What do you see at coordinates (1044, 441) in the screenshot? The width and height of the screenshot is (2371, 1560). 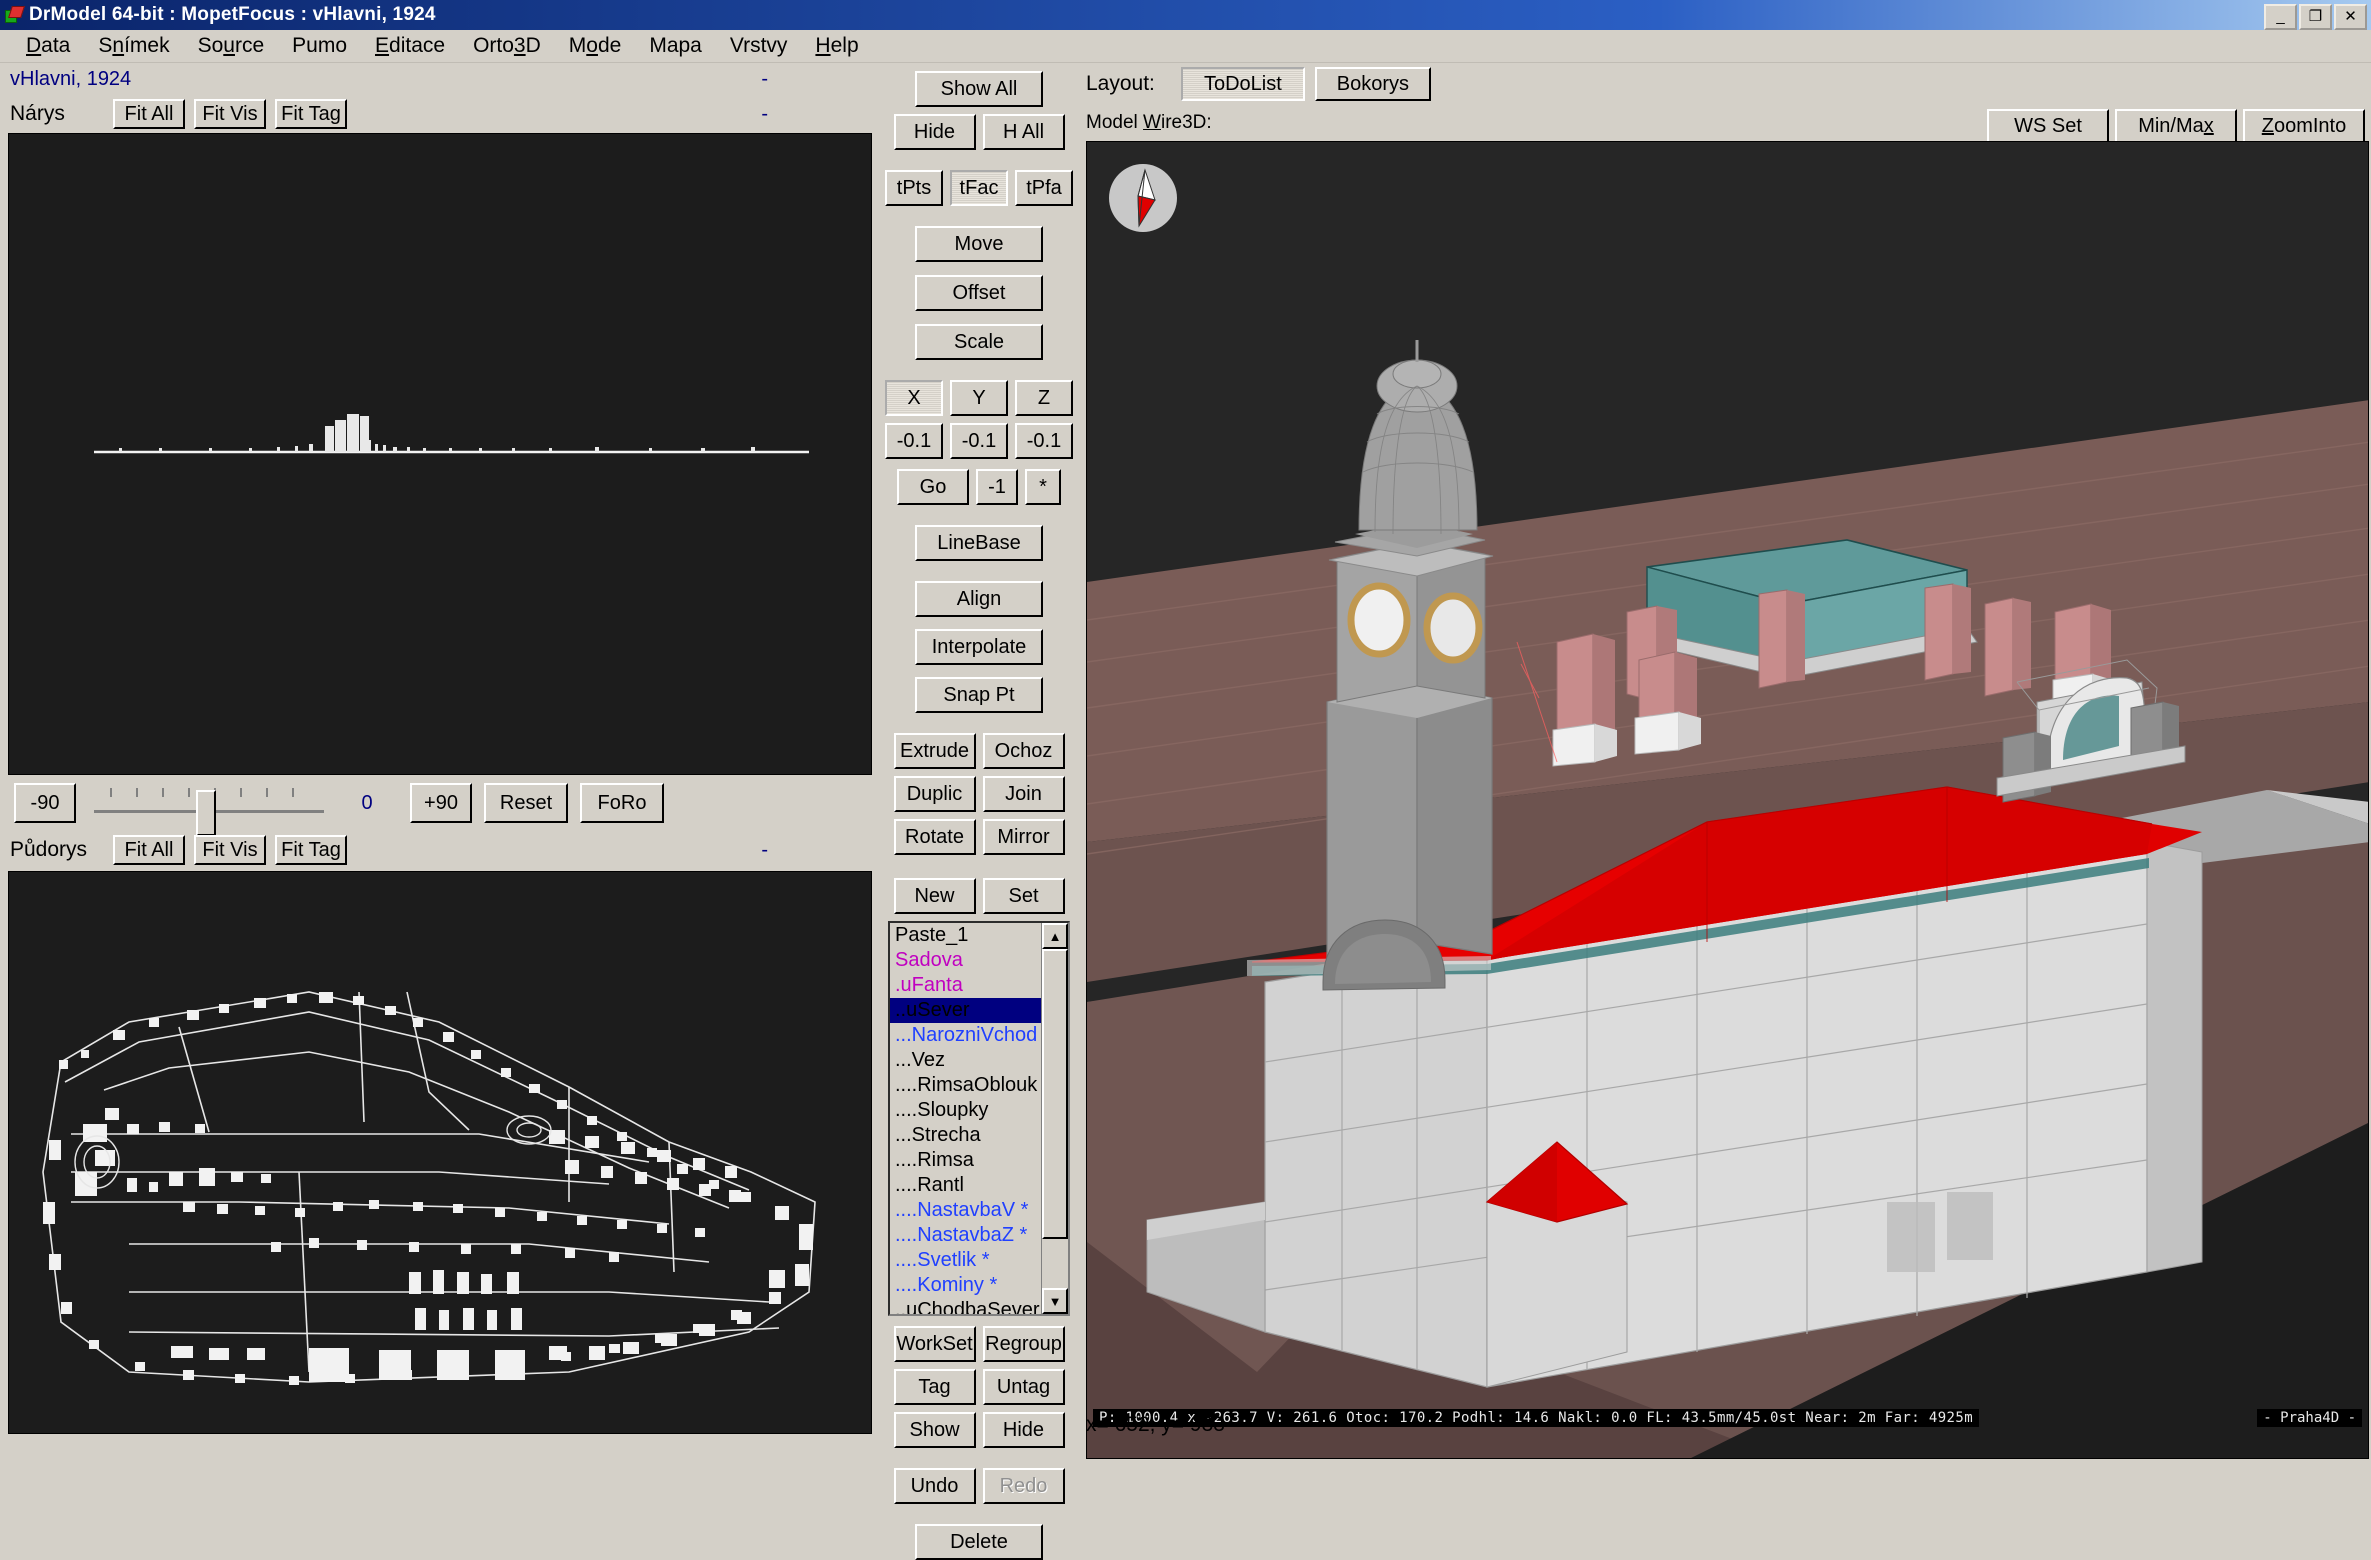 I see `value-z-field: -0.1` at bounding box center [1044, 441].